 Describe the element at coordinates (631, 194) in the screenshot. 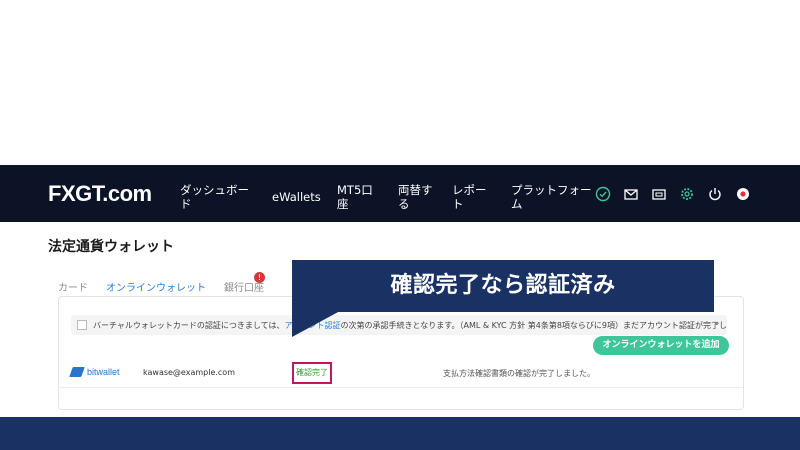

I see `mail-icon` at that location.